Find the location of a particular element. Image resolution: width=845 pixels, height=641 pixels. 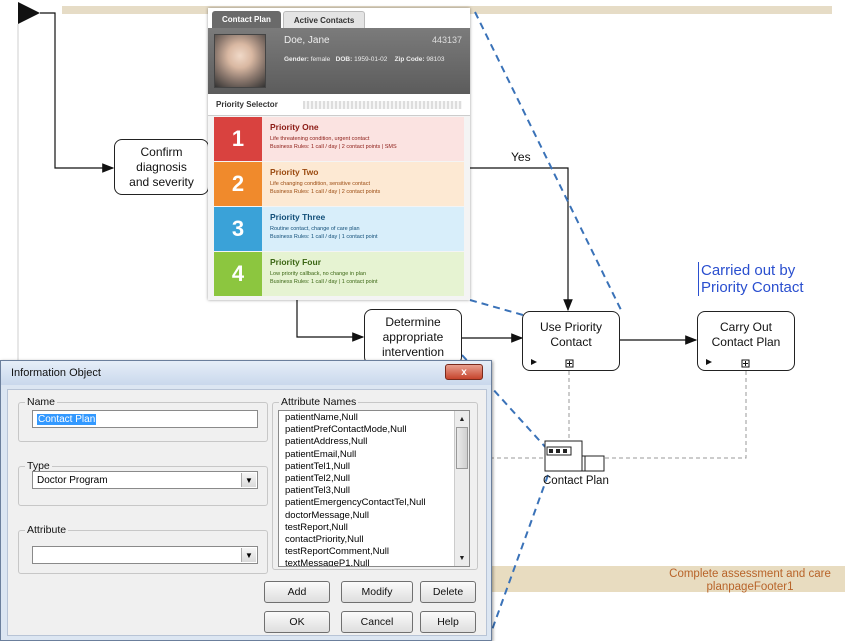

list-item: textMessageP1,Null is located at coordinates (374, 562).